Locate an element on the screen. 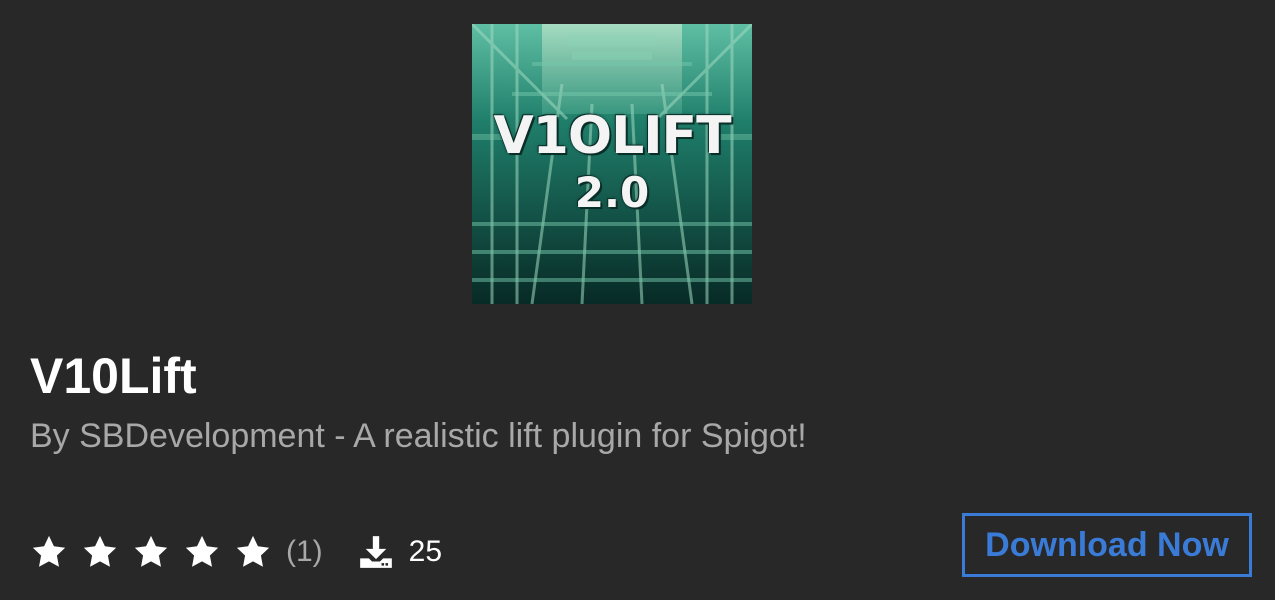 Image resolution: width=1275 pixels, height=600 pixels. logo-title-text: V1OLIFT is located at coordinates (612, 136).